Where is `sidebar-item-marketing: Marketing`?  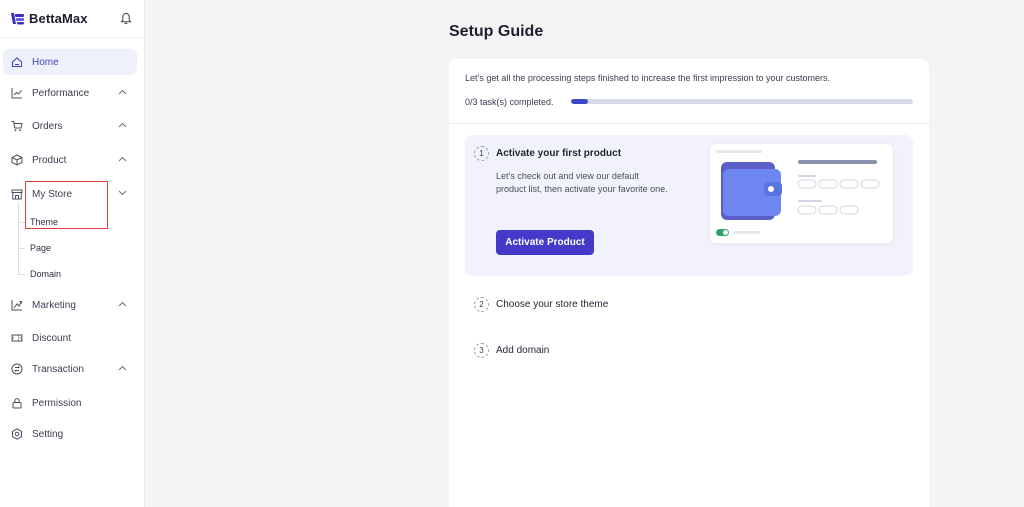
sidebar-item-marketing: Marketing is located at coordinates (70, 305).